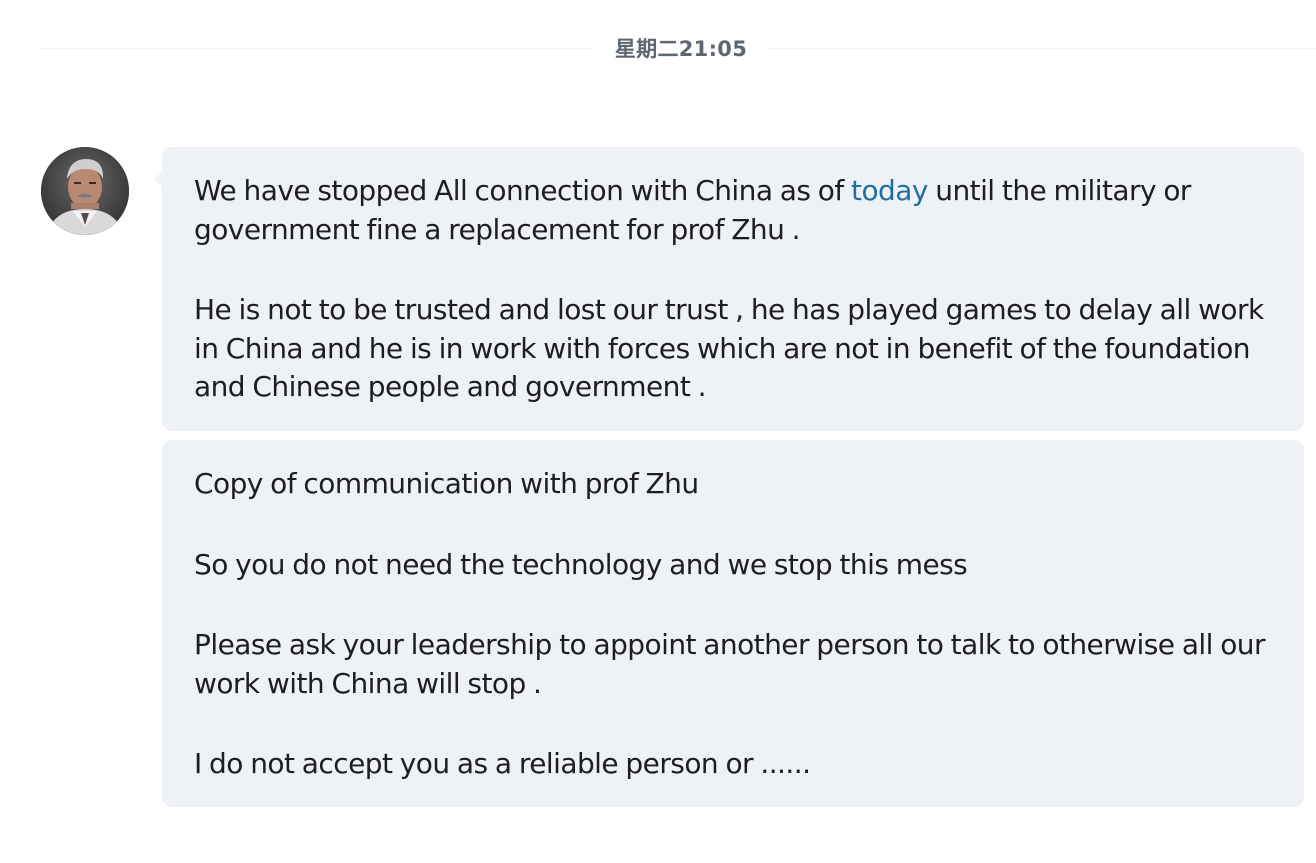 The width and height of the screenshot is (1316, 863). I want to click on timestamp-separator: 星期二21:05, so click(678, 47).